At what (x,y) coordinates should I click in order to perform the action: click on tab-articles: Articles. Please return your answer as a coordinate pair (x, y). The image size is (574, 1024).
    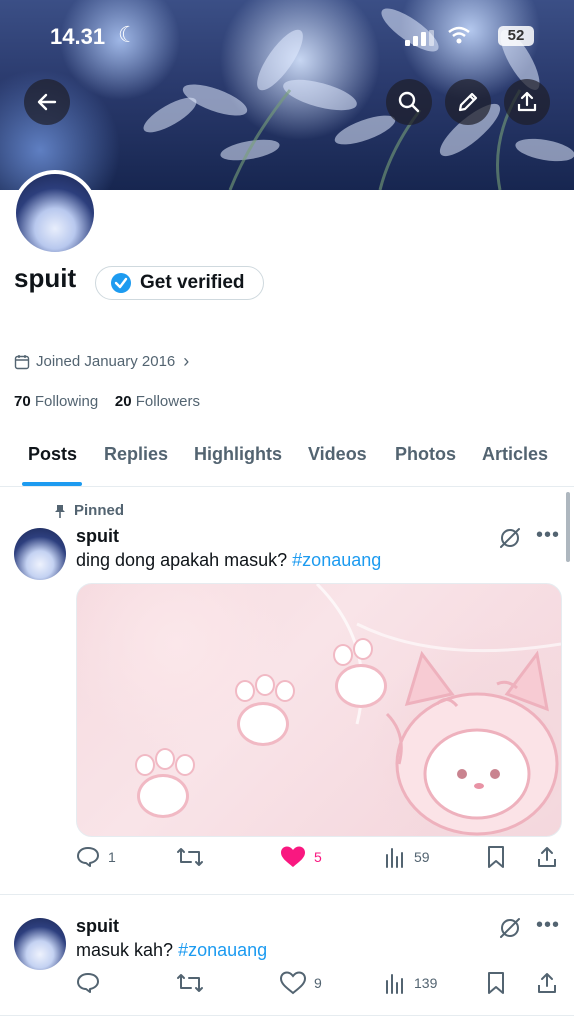
    Looking at the image, I should click on (515, 454).